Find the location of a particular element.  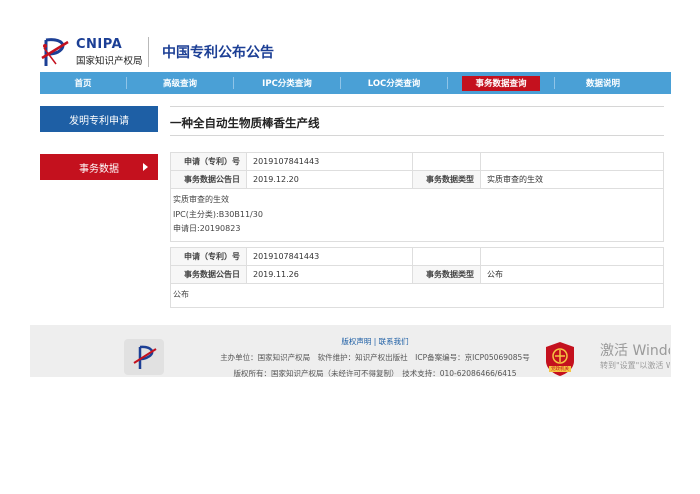

title-rule is located at coordinates (417, 135).